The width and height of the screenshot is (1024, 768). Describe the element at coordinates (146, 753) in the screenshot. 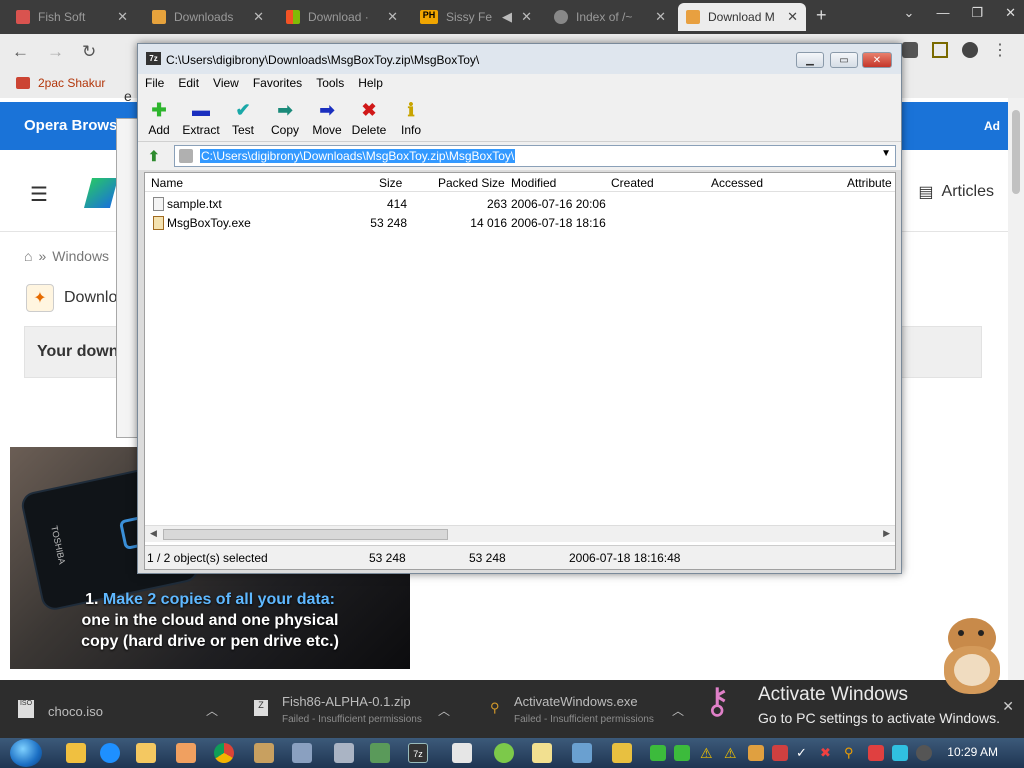

I see `explorer-icon` at that location.